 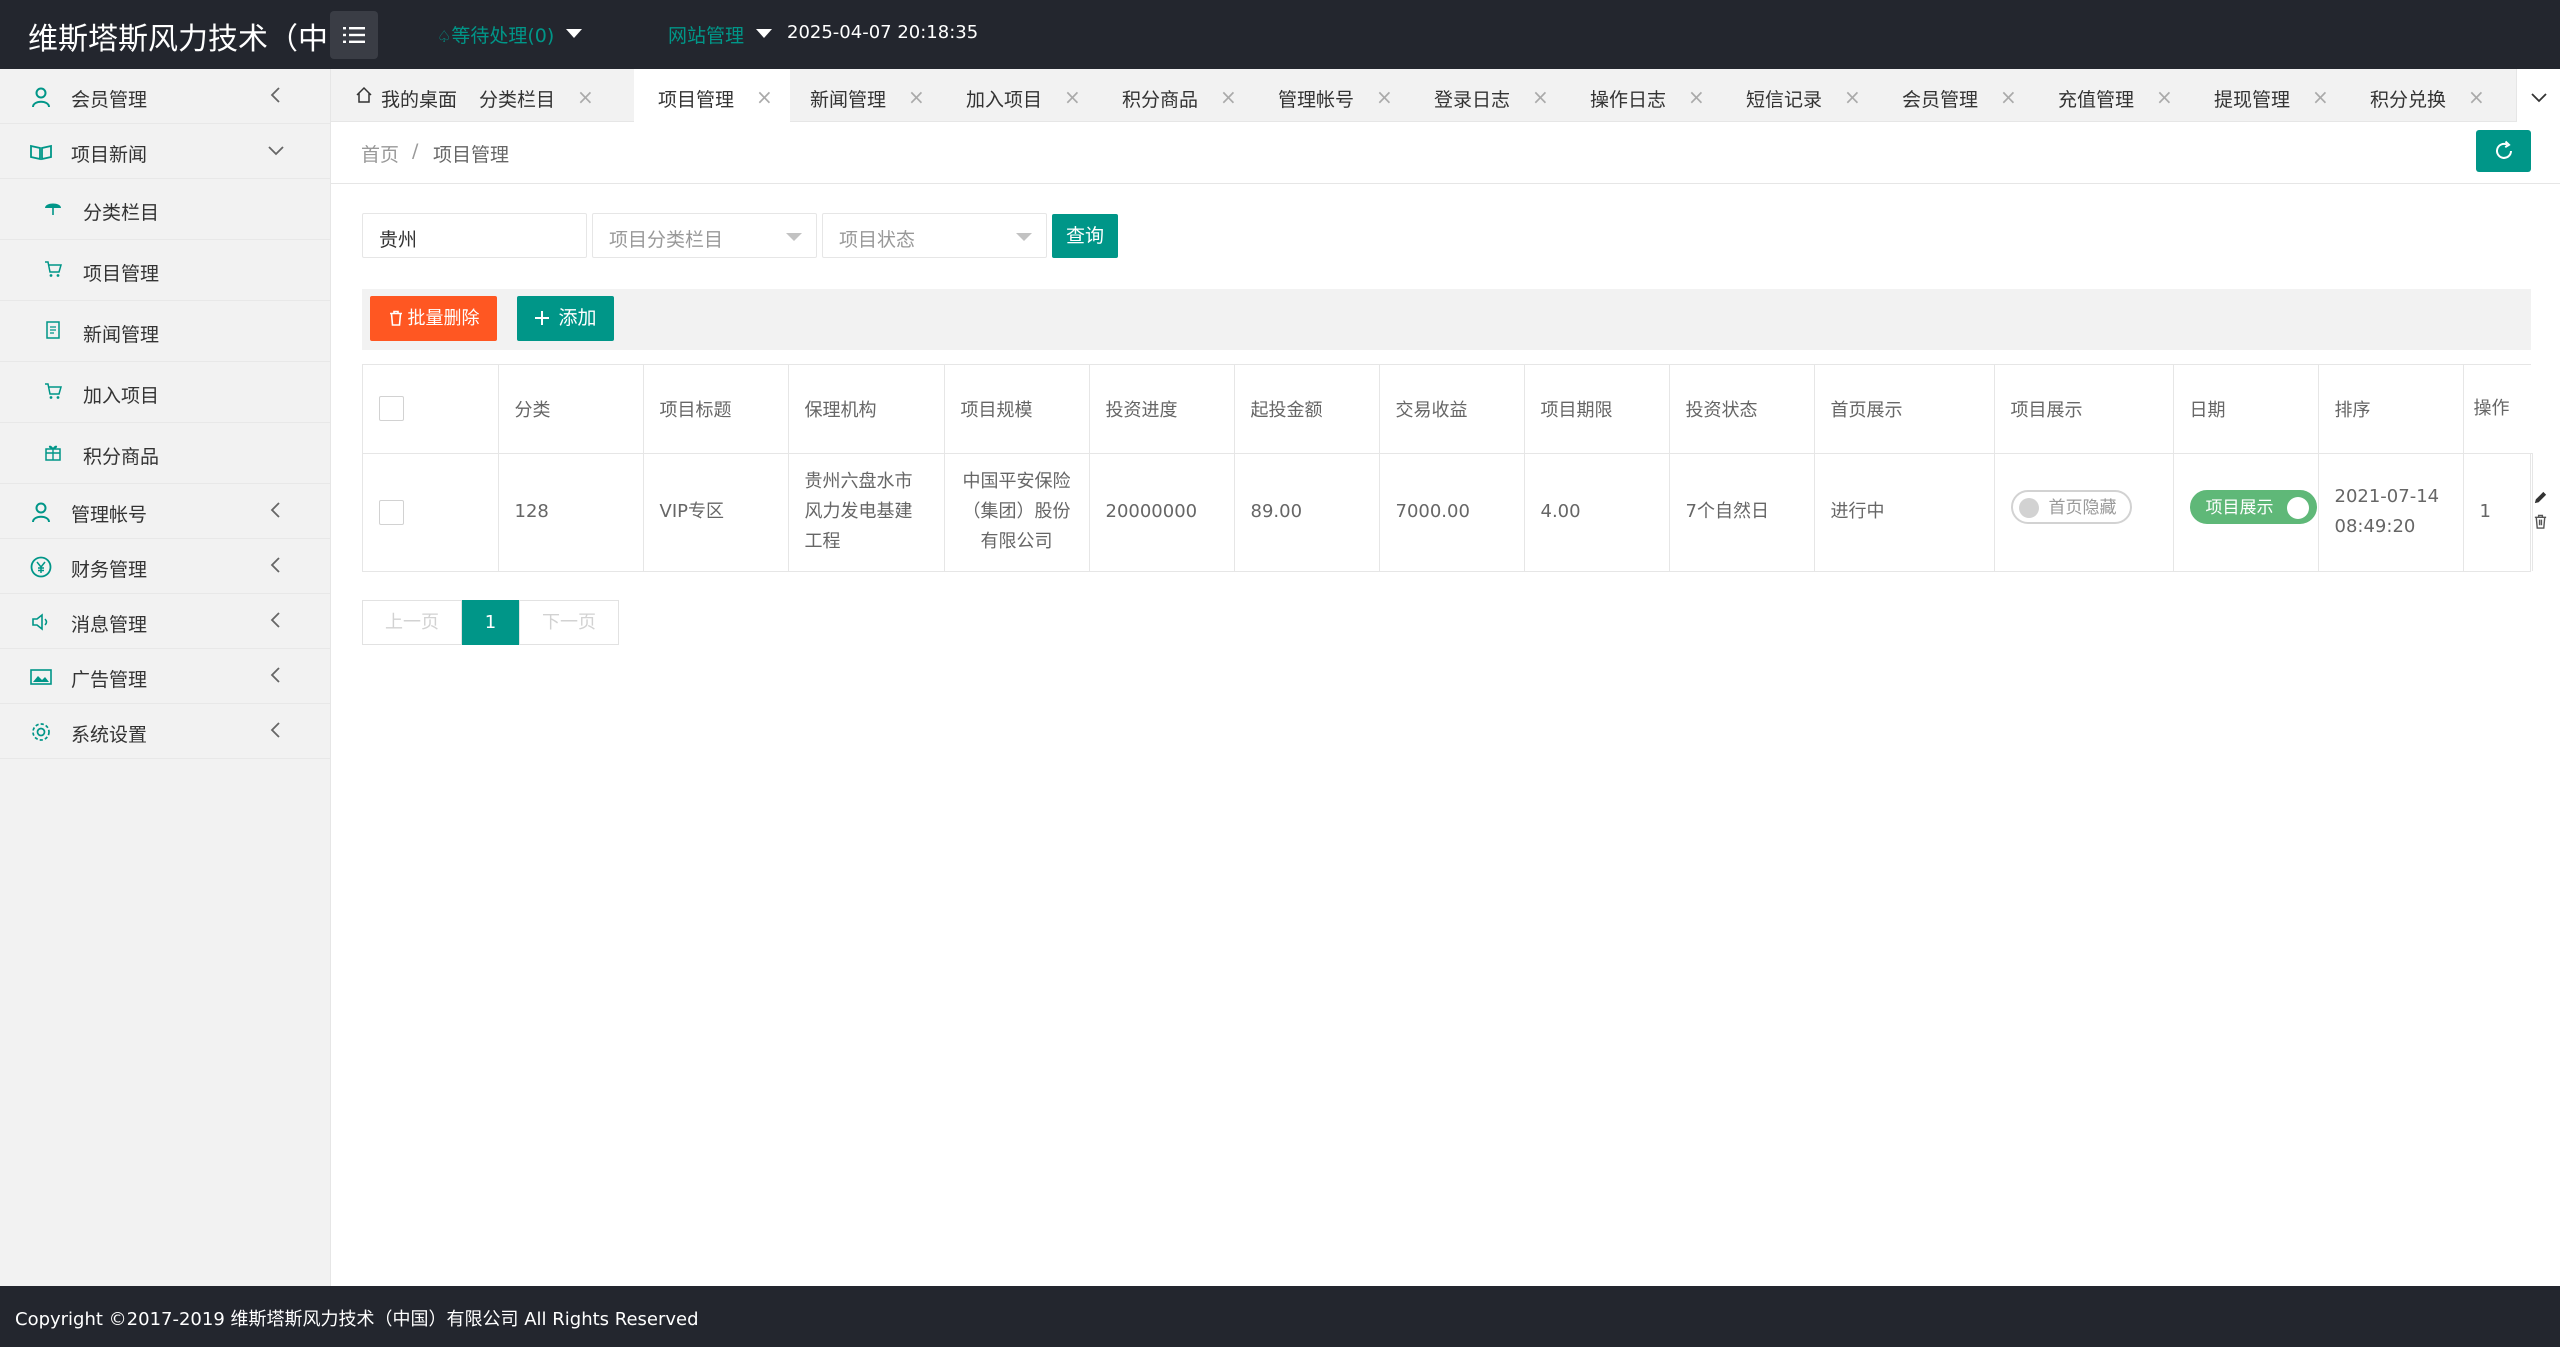 I want to click on home-display-toggle: 首页隐藏, so click(x=2071, y=507).